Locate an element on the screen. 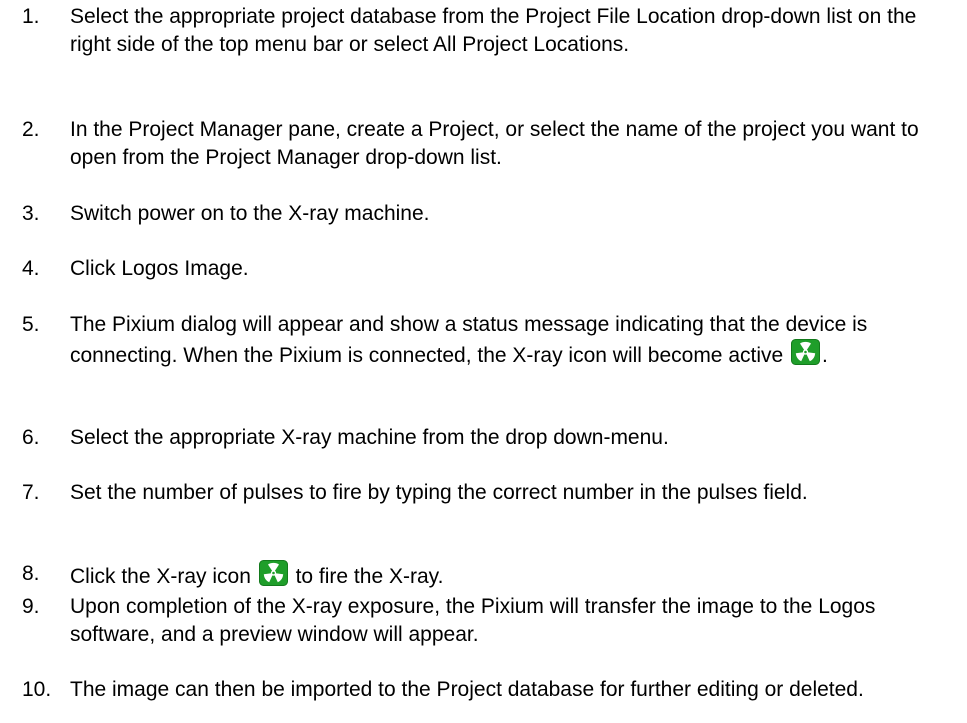  step-number: 3. is located at coordinates (31, 213).